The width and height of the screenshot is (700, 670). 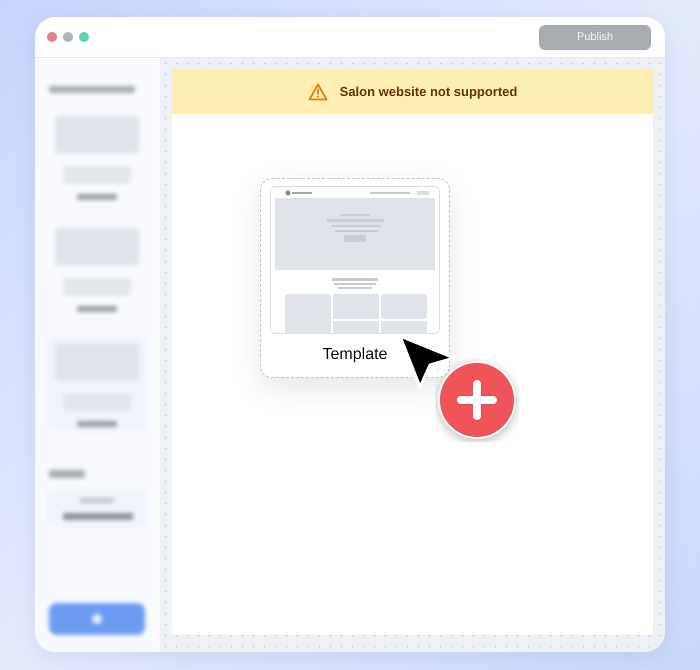 What do you see at coordinates (429, 91) in the screenshot?
I see `warning-message: Salon website not supported` at bounding box center [429, 91].